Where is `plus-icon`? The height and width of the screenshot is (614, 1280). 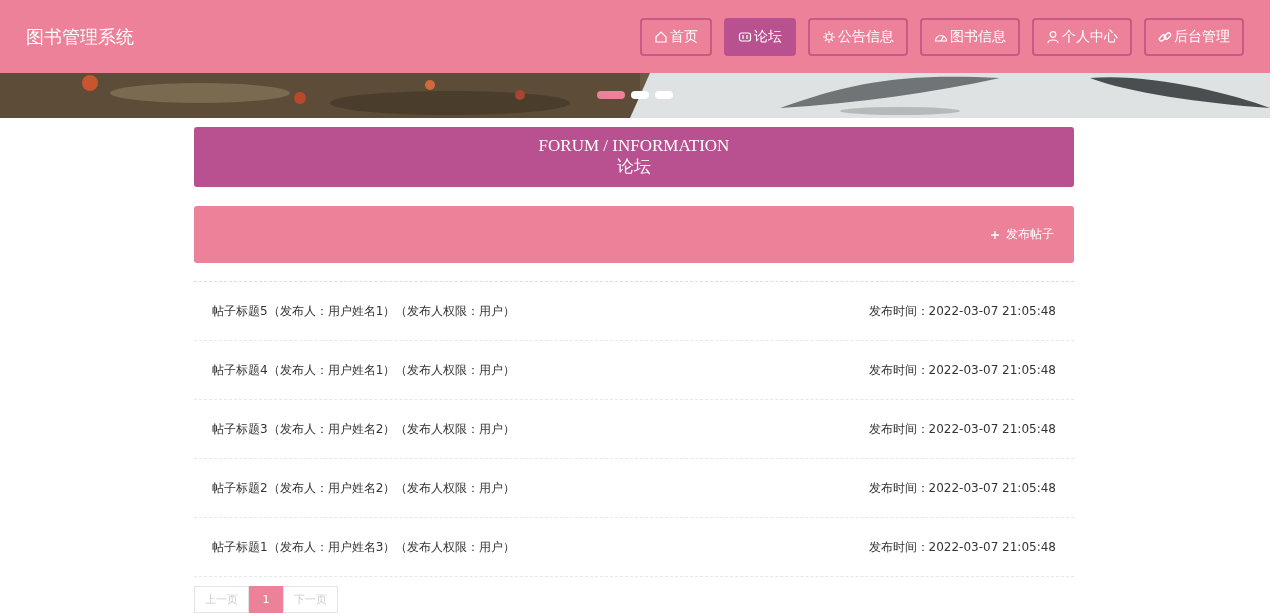
plus-icon is located at coordinates (995, 234).